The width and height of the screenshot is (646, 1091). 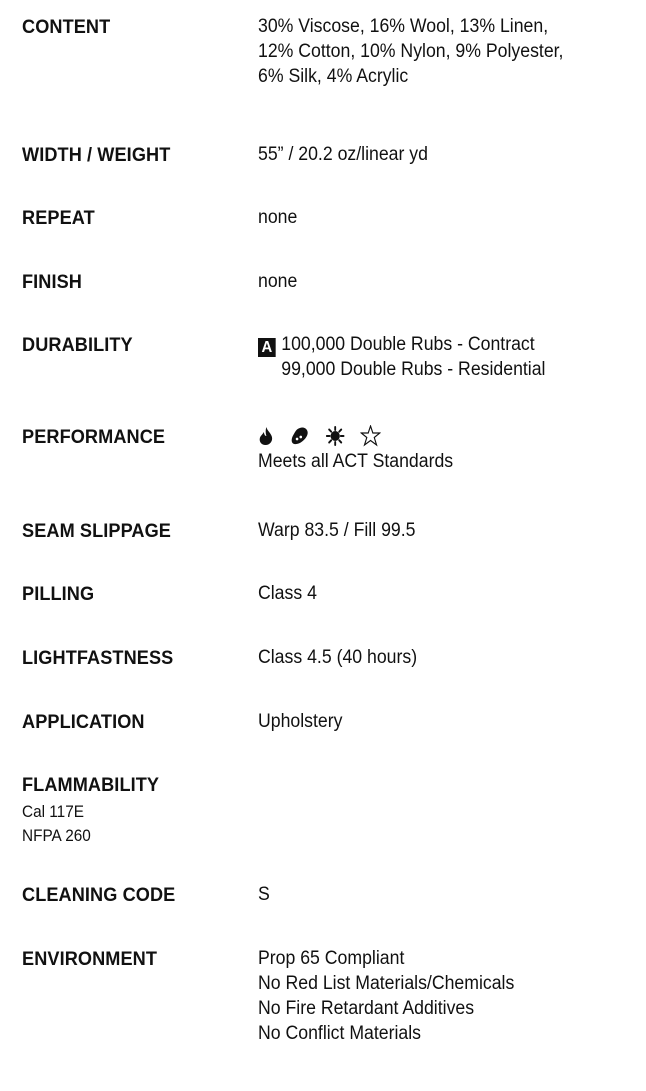 I want to click on environment-line-2: No Red List Materials/Chemicals, so click(x=386, y=983).